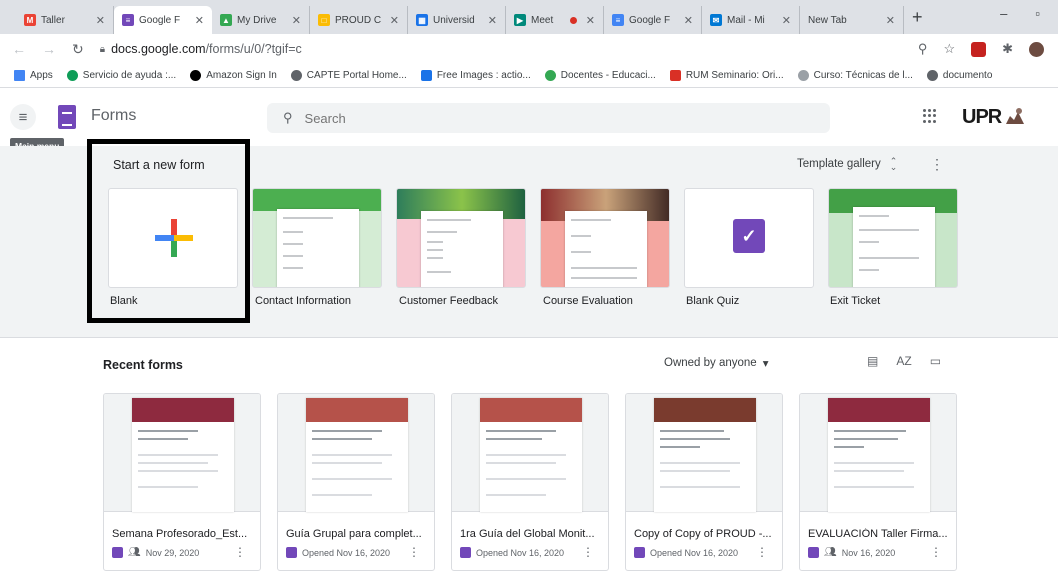 The width and height of the screenshot is (1058, 571). I want to click on search-icon: ⚲, so click(288, 118).